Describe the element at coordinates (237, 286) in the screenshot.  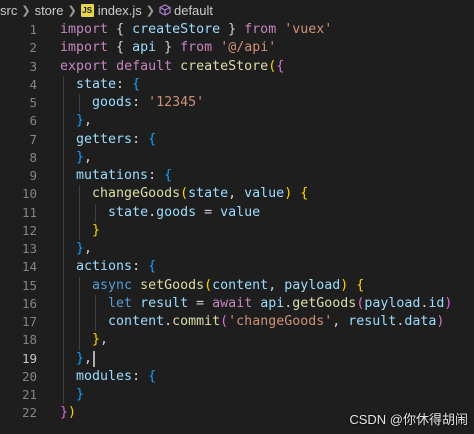
I see `code-line: 15 async setGoods(content, payload) {` at that location.